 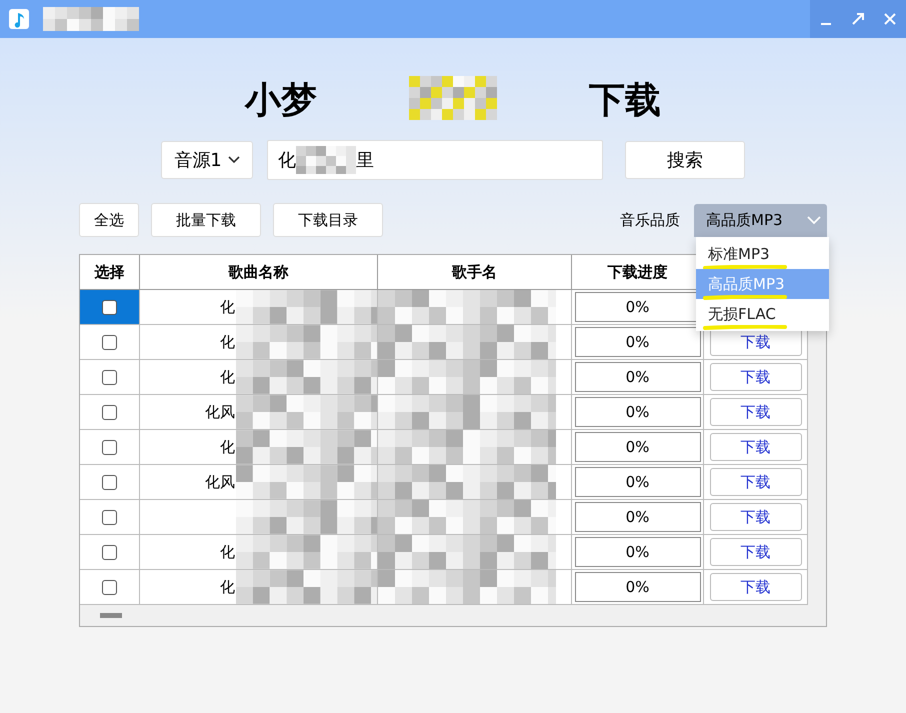 I want to click on app-title: 下载, so click(x=625, y=99).